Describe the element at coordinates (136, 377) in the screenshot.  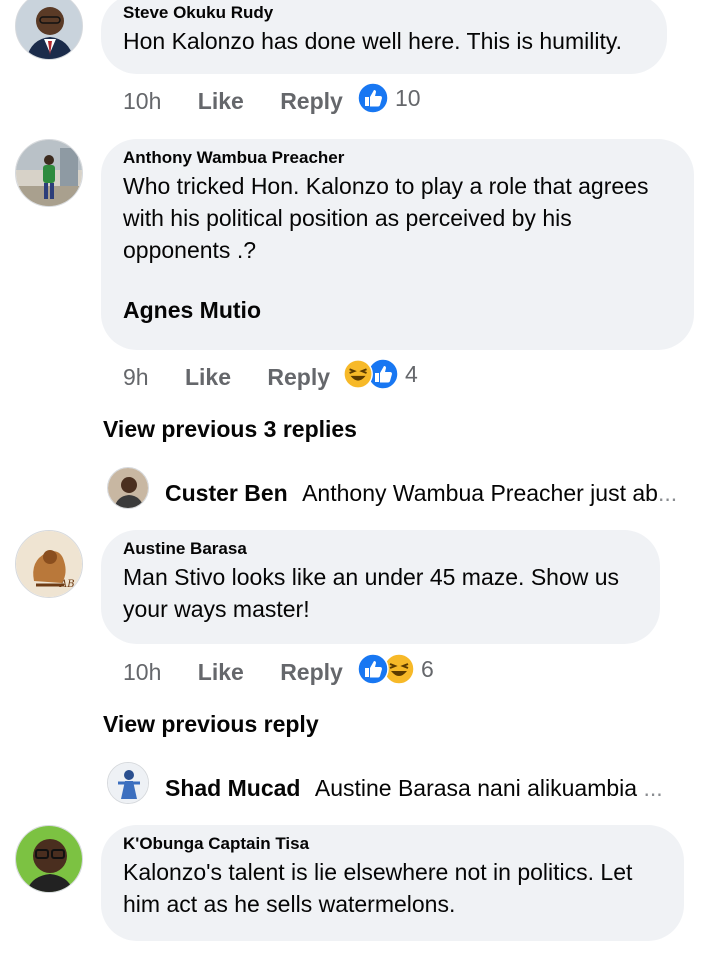
I see `comment-time: 9h` at that location.